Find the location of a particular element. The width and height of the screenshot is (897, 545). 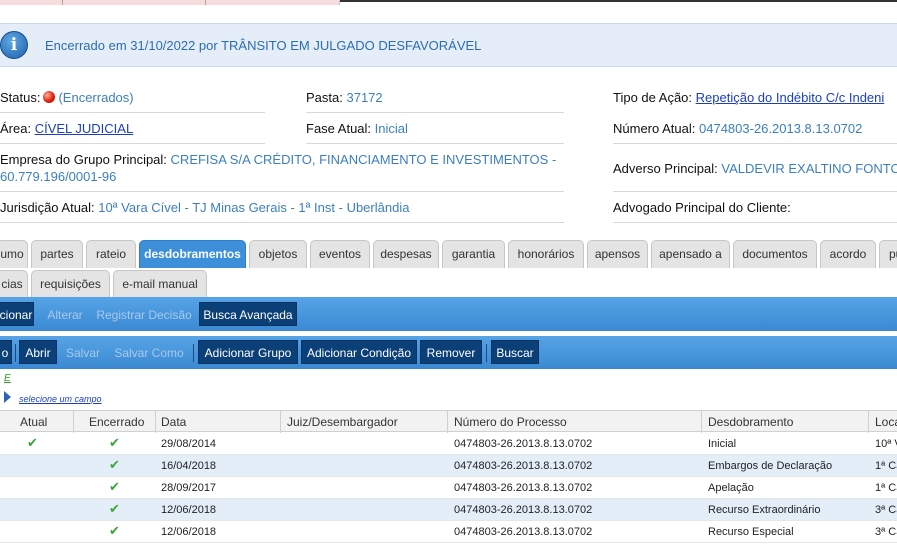

fase-value: Inicial is located at coordinates (391, 128).